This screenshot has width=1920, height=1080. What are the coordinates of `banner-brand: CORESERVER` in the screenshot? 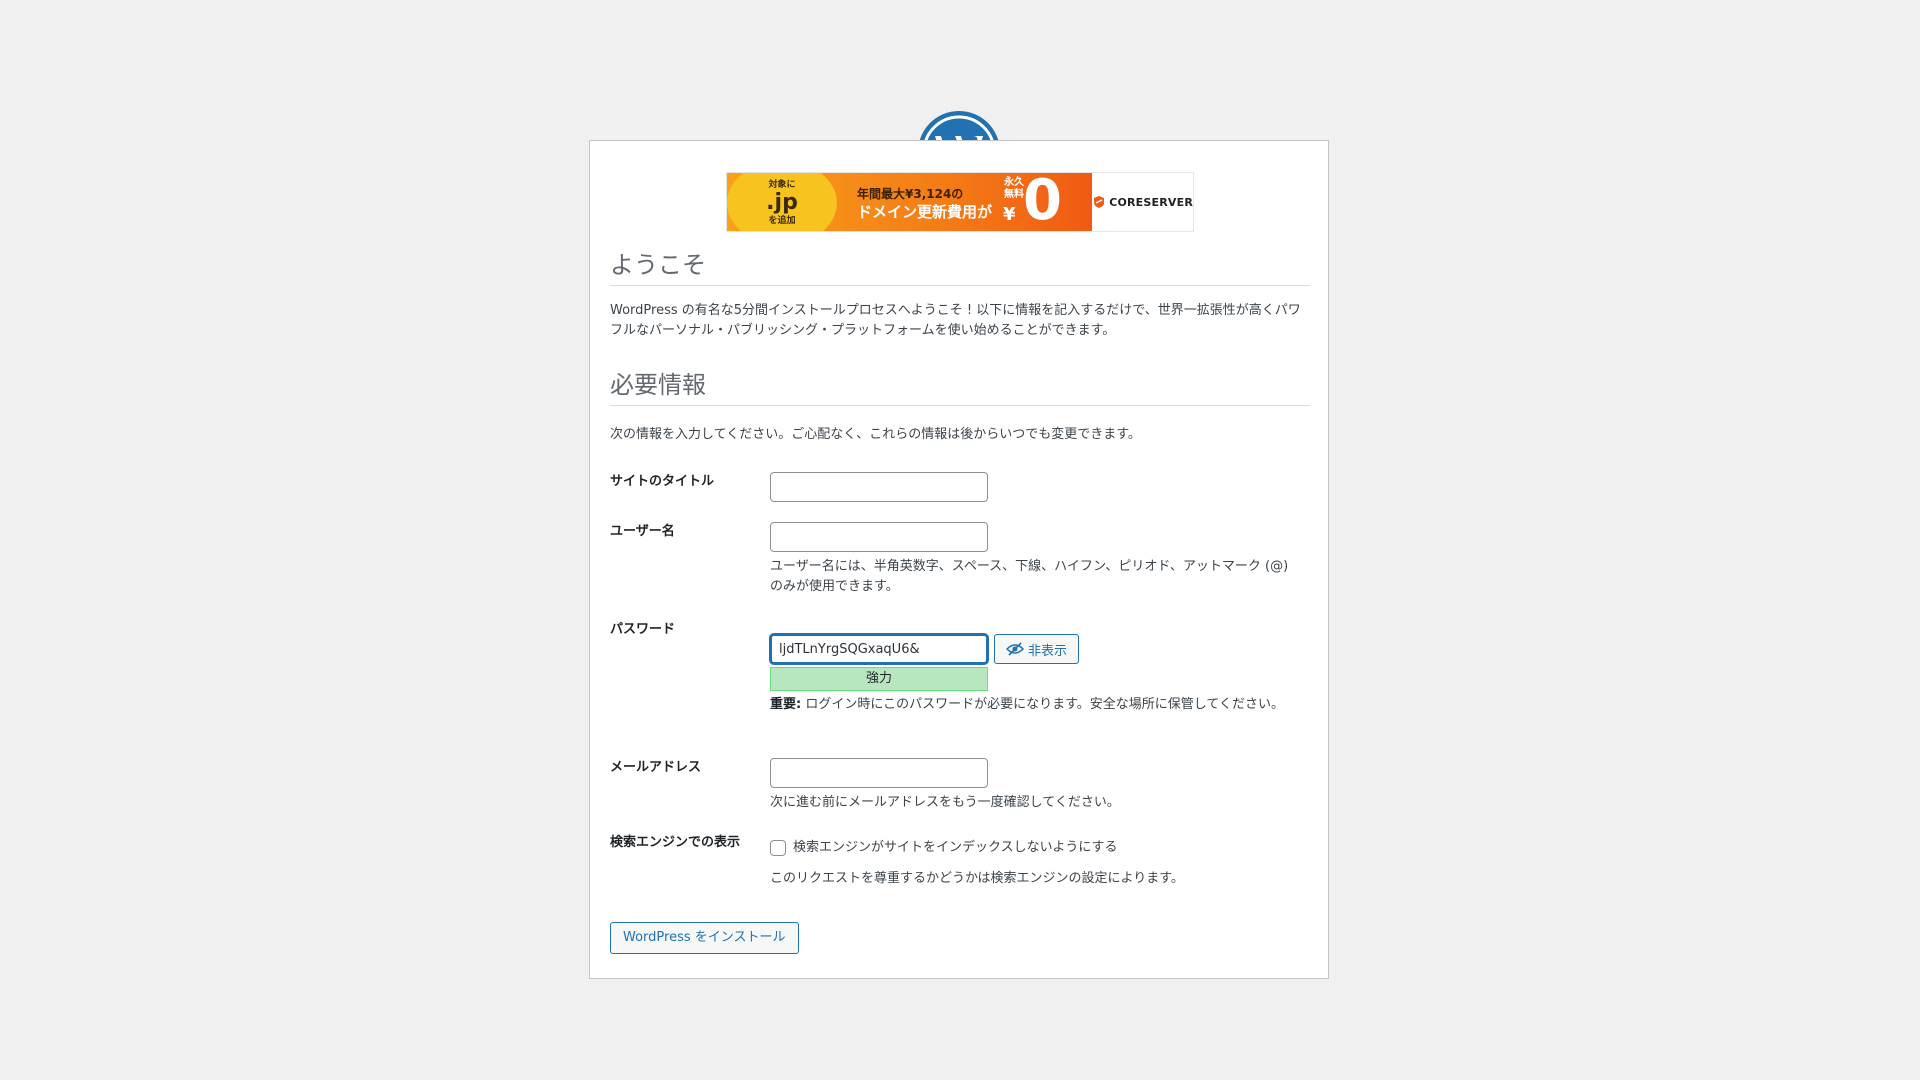 It's located at (1142, 202).